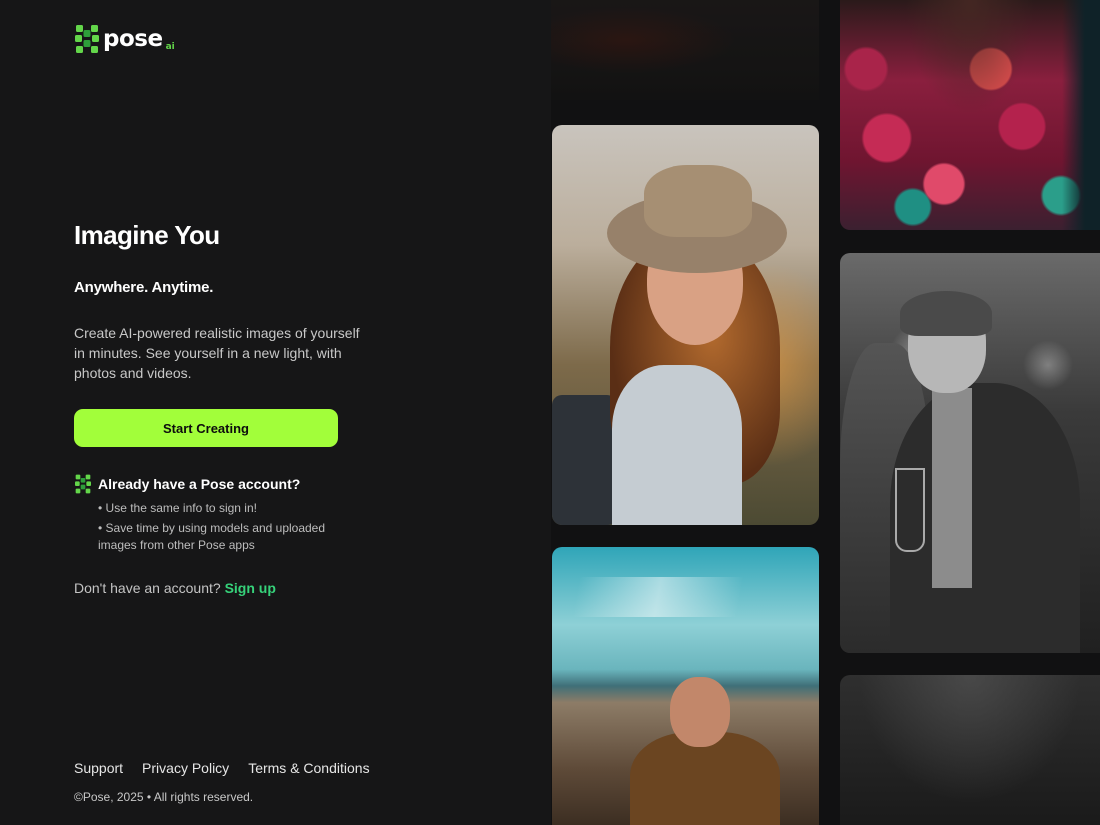  I want to click on signup-prompt-line: Don't have an account? Sign up, so click(175, 588).